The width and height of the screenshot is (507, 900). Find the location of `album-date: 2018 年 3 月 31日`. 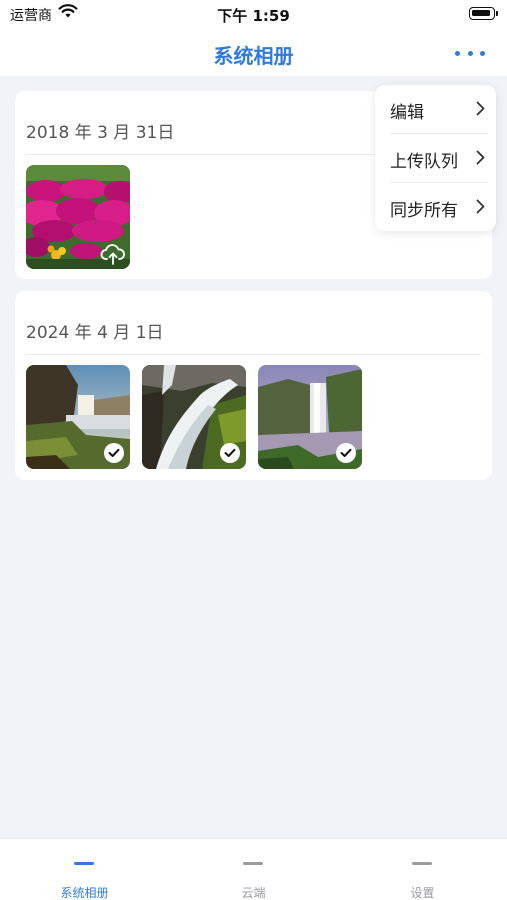

album-date: 2018 年 3 月 31日 is located at coordinates (100, 133).